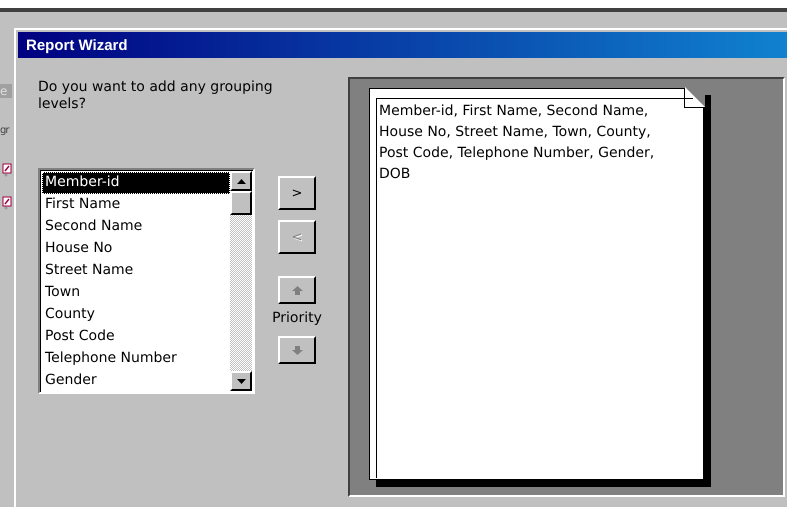 The image size is (787, 507). What do you see at coordinates (136, 293) in the screenshot?
I see `list-item: Town` at bounding box center [136, 293].